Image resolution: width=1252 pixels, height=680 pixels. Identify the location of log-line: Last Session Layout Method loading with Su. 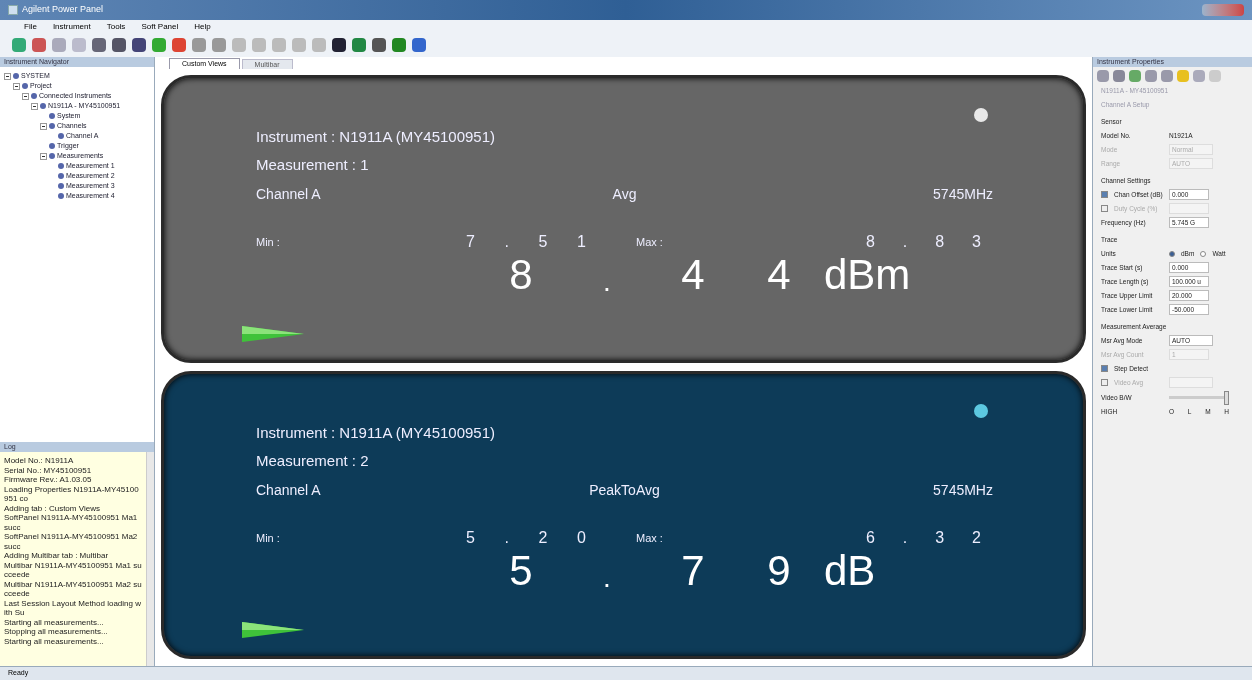
(73, 608).